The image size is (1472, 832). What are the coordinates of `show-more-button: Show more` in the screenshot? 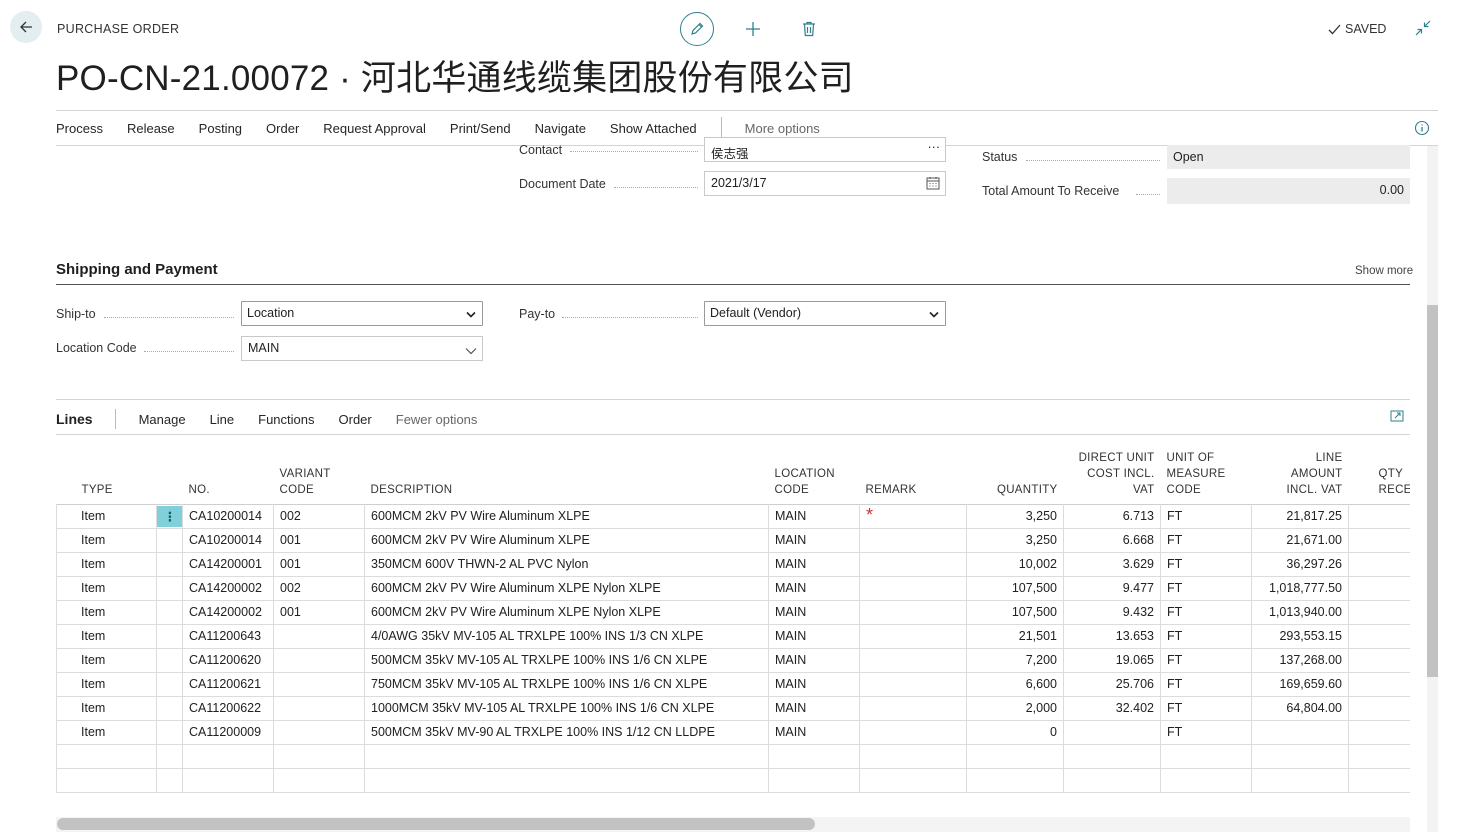 It's located at (1384, 271).